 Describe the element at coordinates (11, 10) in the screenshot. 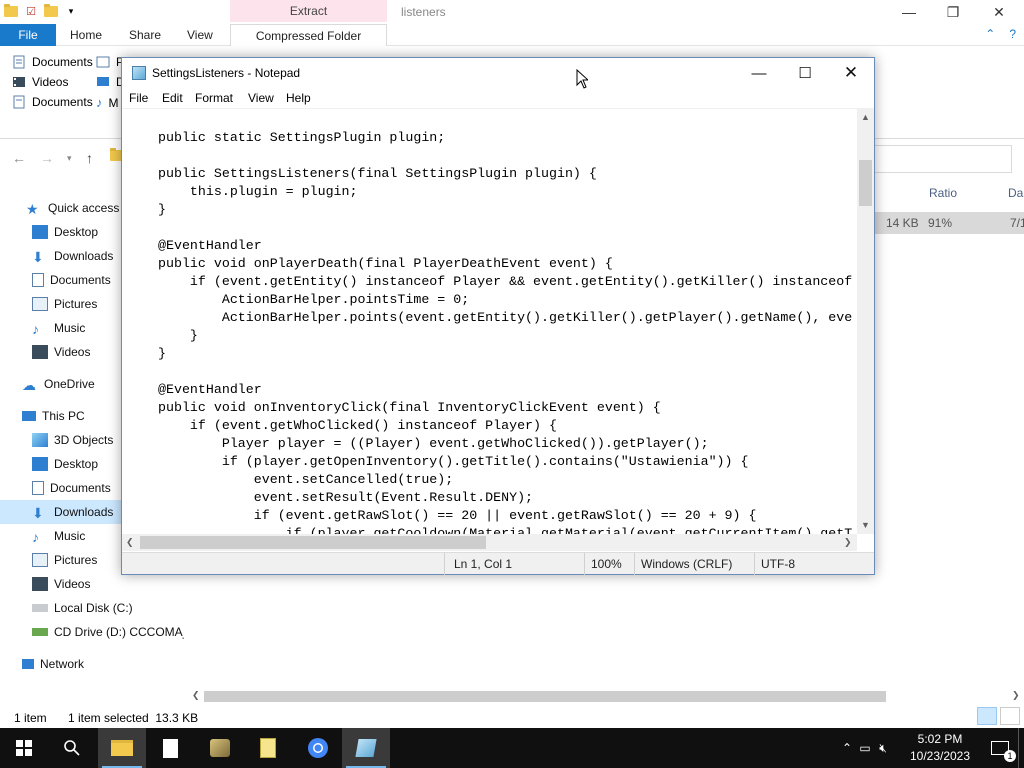

I see `folder-icon` at that location.